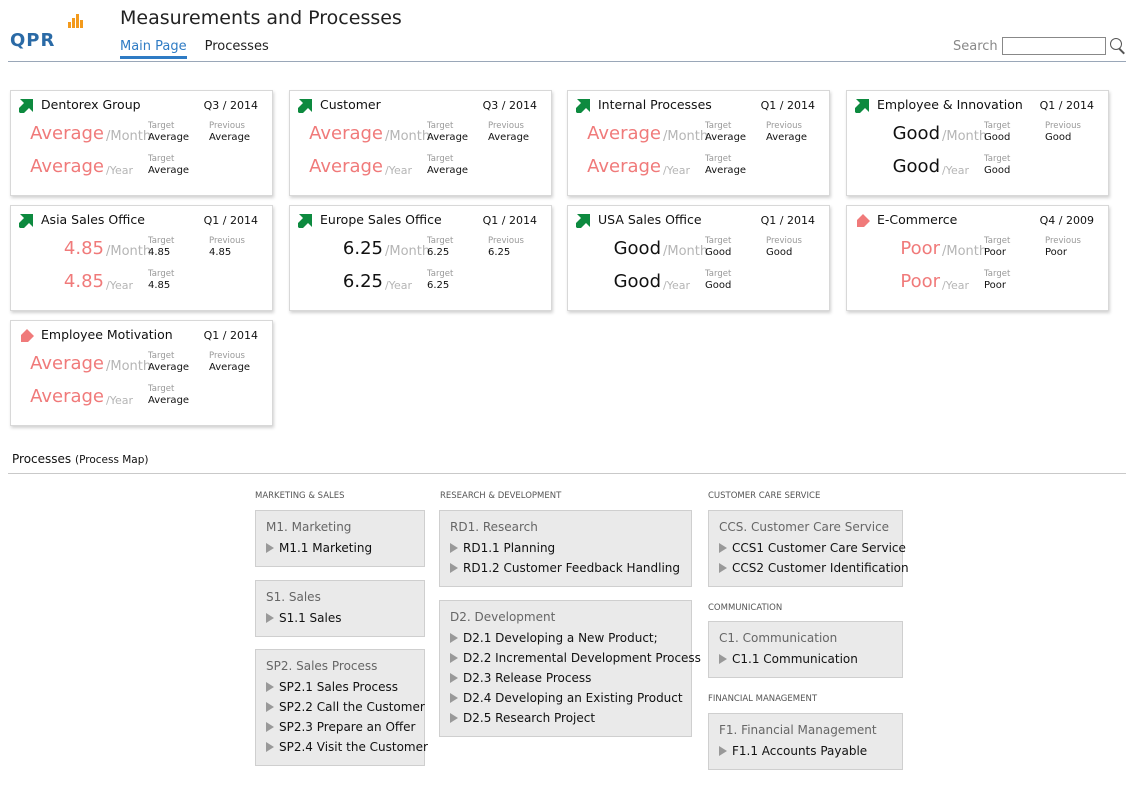 The image size is (1134, 794). Describe the element at coordinates (340, 618) in the screenshot. I see `process-item: S1.1 Sales` at that location.